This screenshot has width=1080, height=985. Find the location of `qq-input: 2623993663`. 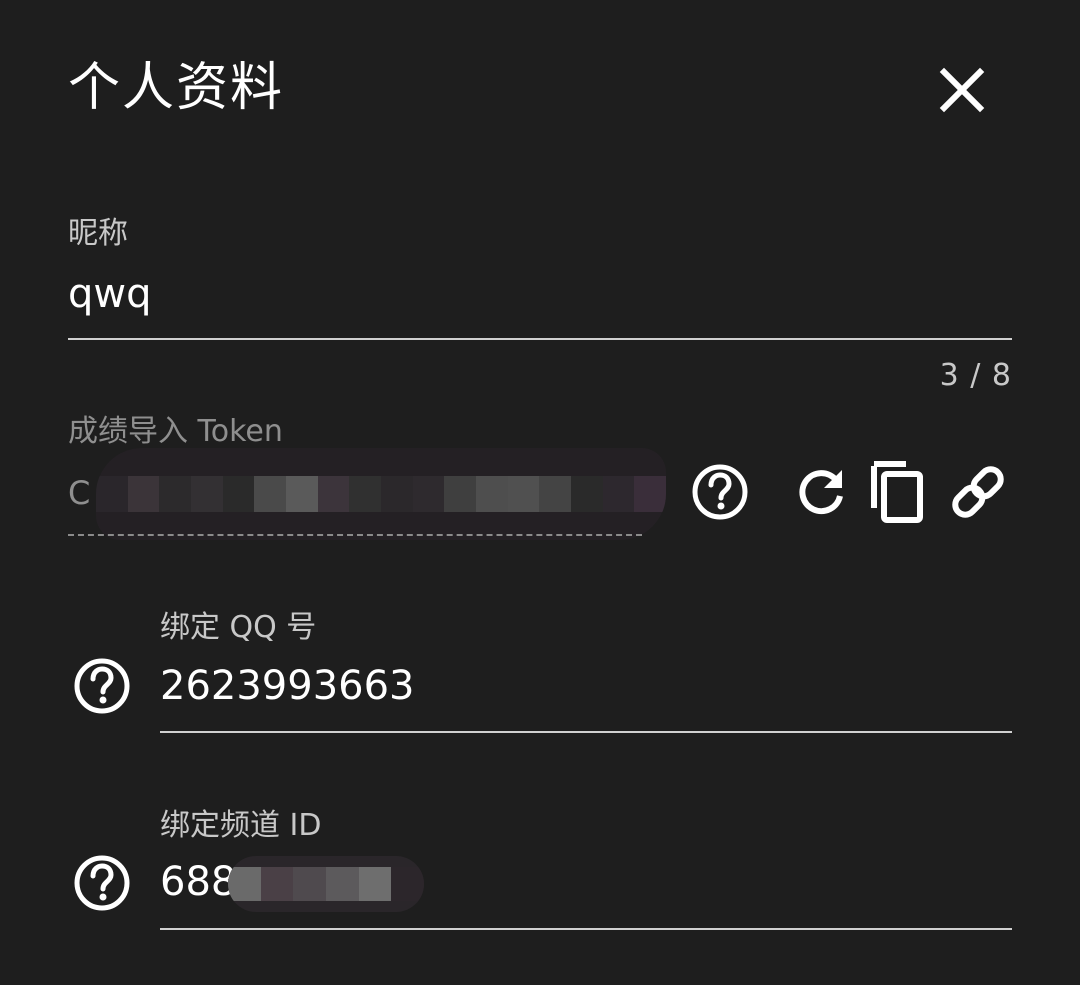

qq-input: 2623993663 is located at coordinates (287, 686).